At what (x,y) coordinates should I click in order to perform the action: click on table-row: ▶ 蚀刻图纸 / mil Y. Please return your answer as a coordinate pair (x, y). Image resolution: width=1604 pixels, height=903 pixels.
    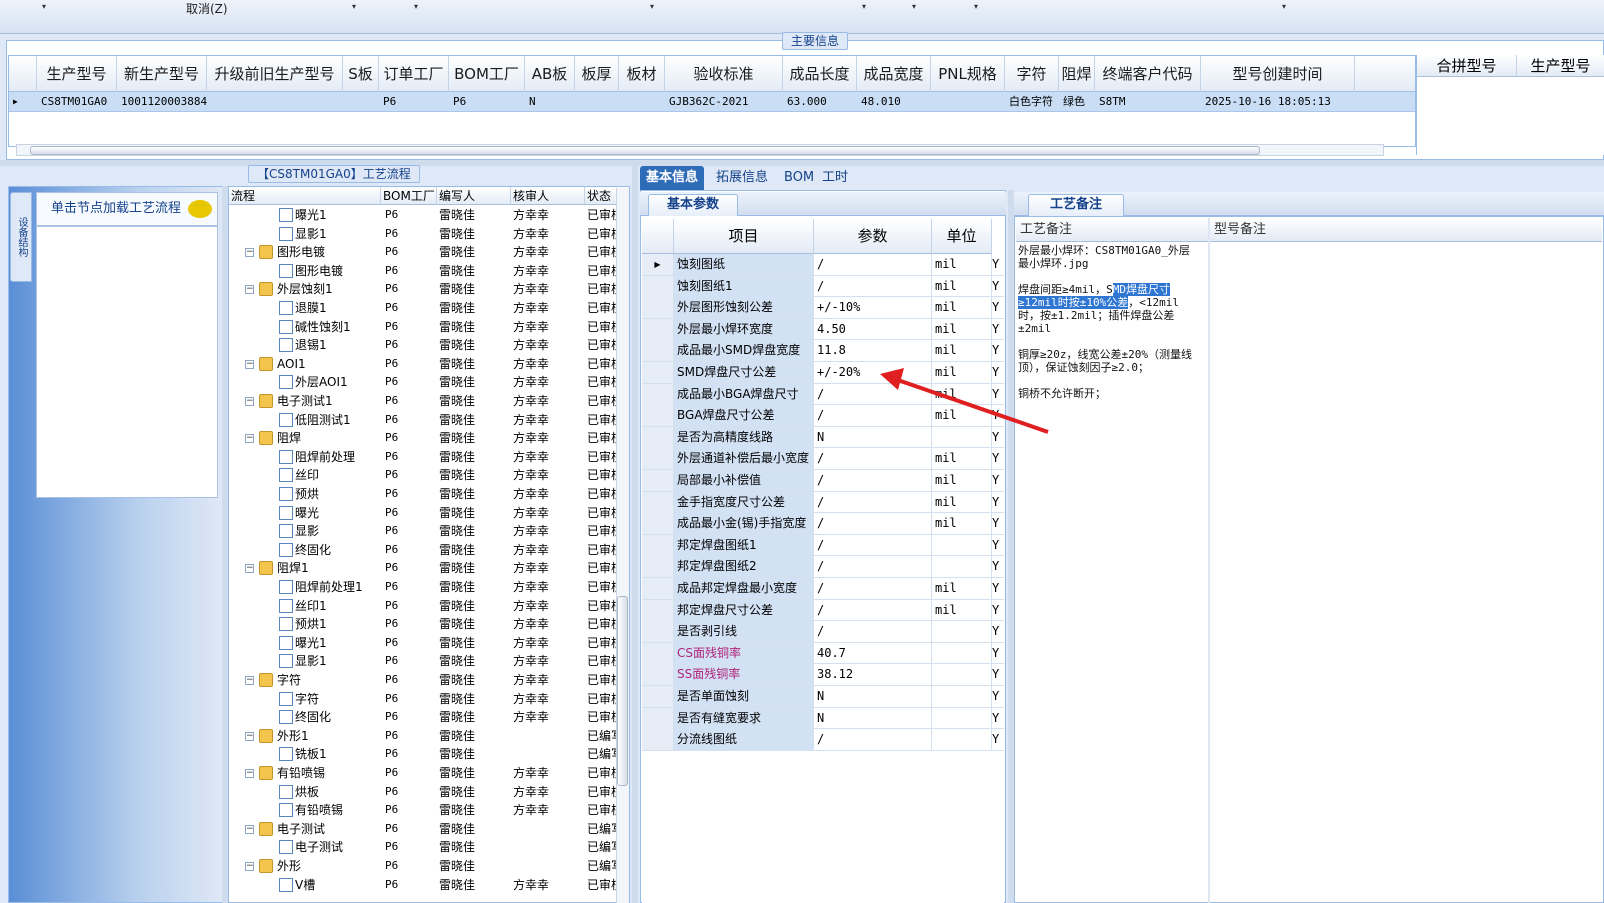
    Looking at the image, I should click on (823, 265).